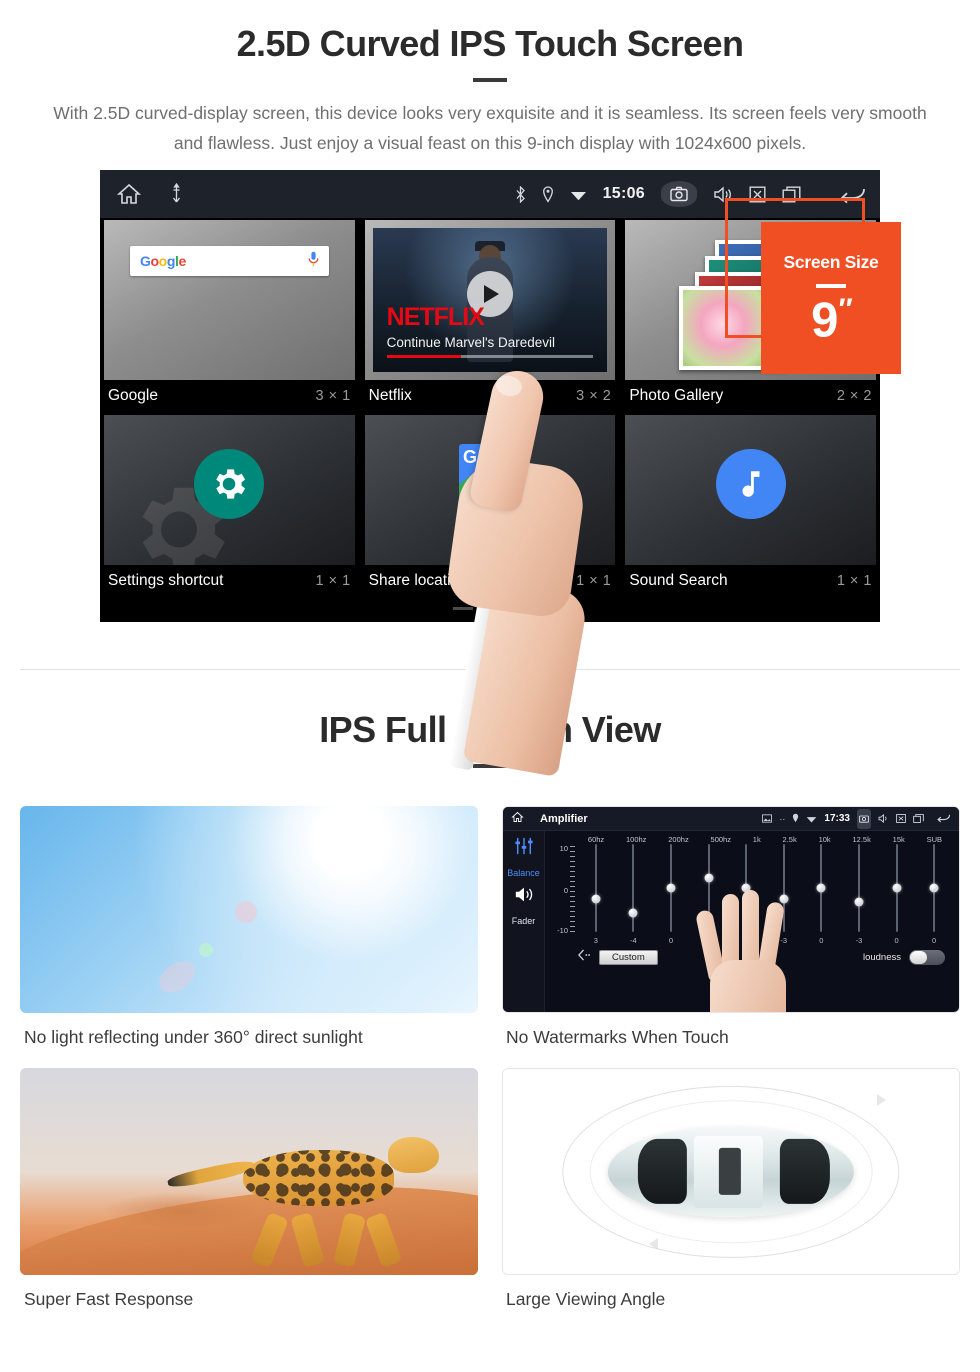  What do you see at coordinates (617, 1037) in the screenshot?
I see `feature-caption: No Watermarks When Touch` at bounding box center [617, 1037].